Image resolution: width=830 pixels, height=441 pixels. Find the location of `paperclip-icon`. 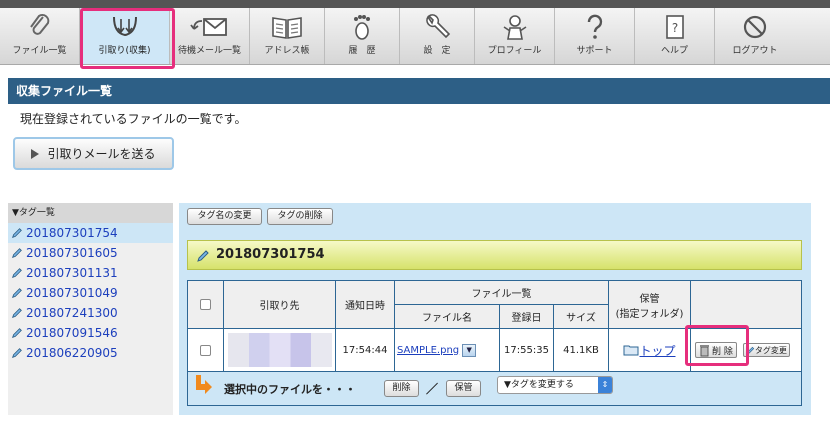

paperclip-icon is located at coordinates (39, 24).